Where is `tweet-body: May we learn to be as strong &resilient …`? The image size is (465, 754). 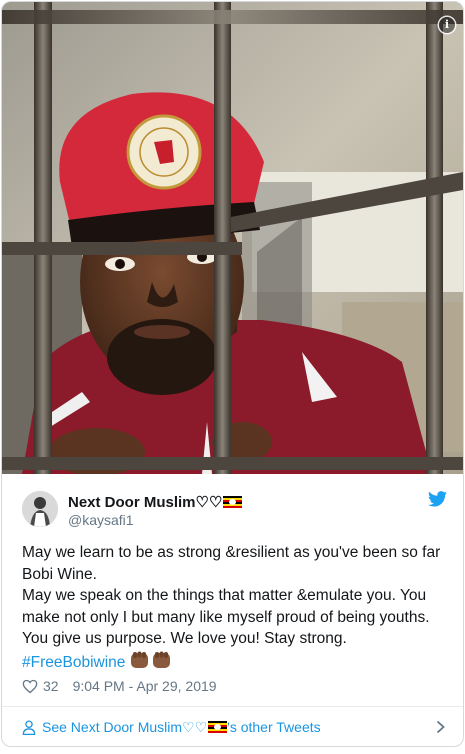
tweet-body: May we learn to be as strong &resilient … is located at coordinates (231, 596).